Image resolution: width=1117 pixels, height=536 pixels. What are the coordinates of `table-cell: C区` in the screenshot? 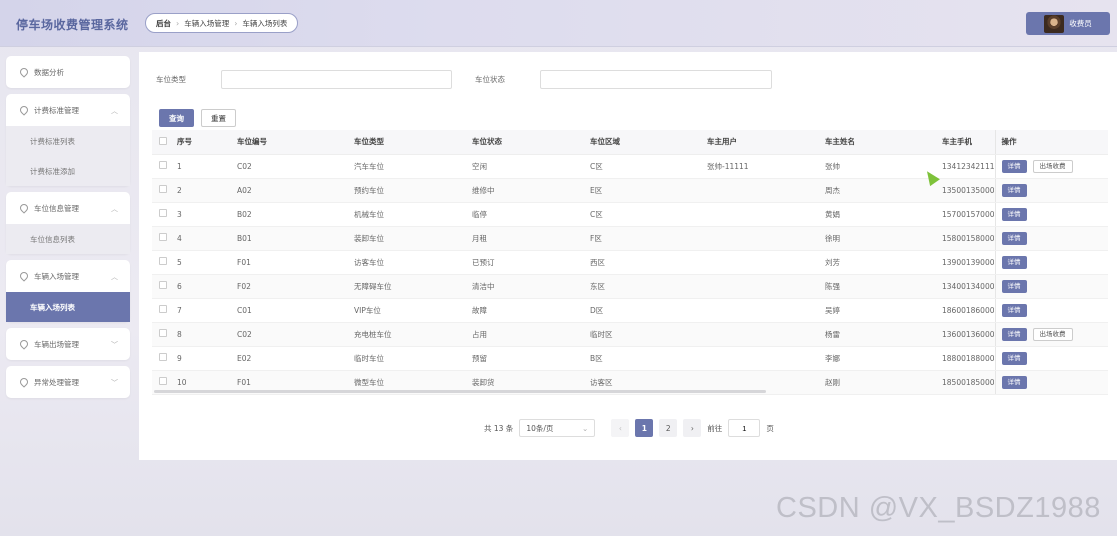 It's located at (648, 214).